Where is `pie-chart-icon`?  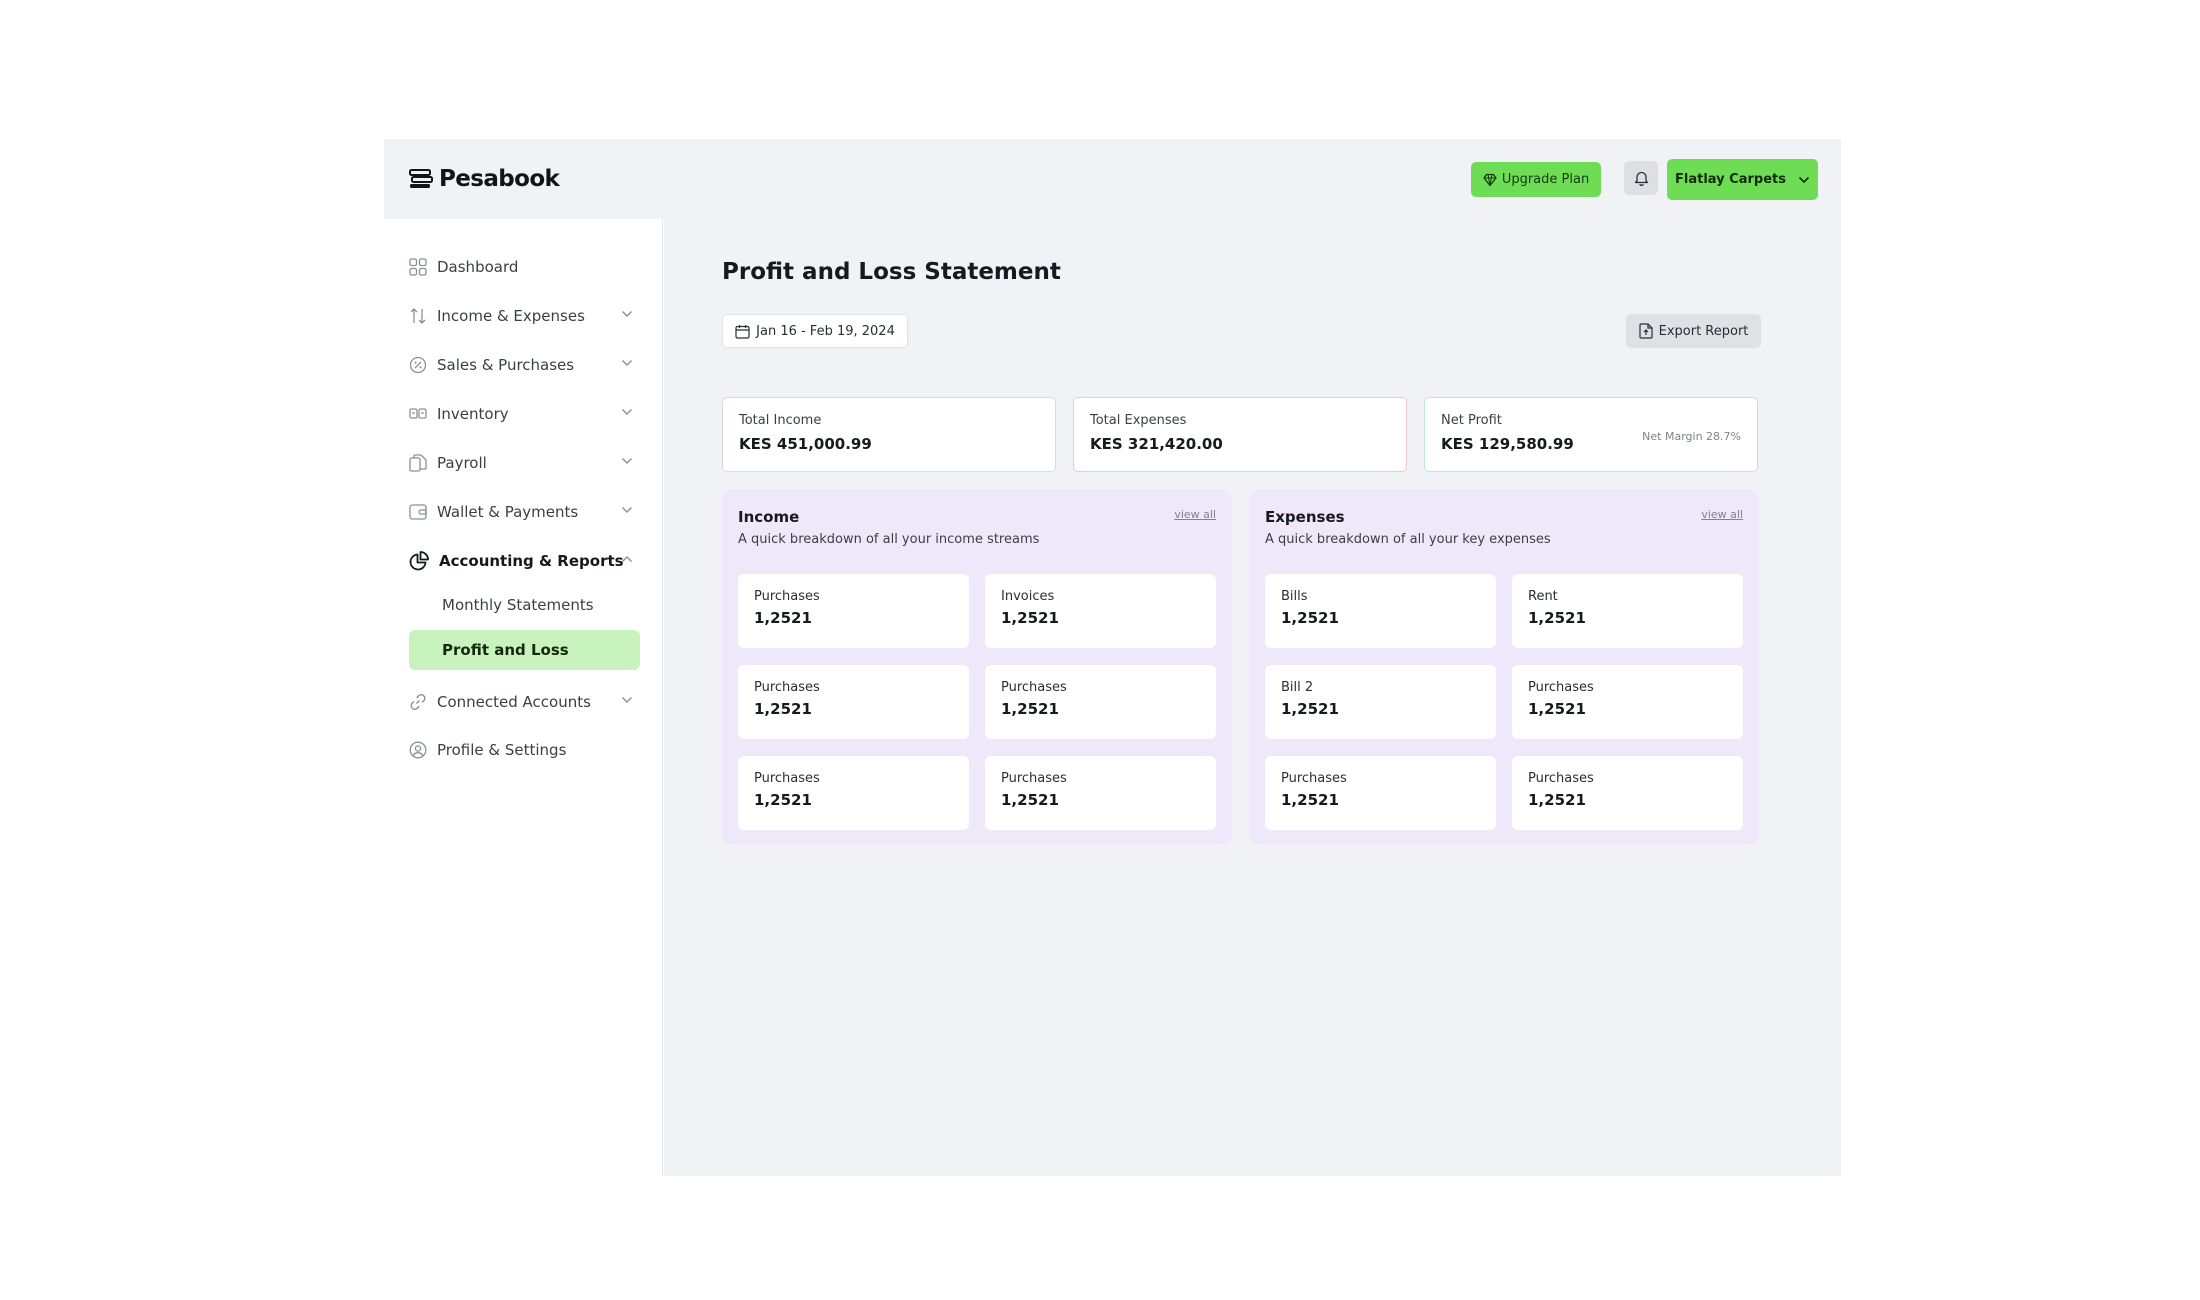 pie-chart-icon is located at coordinates (419, 561).